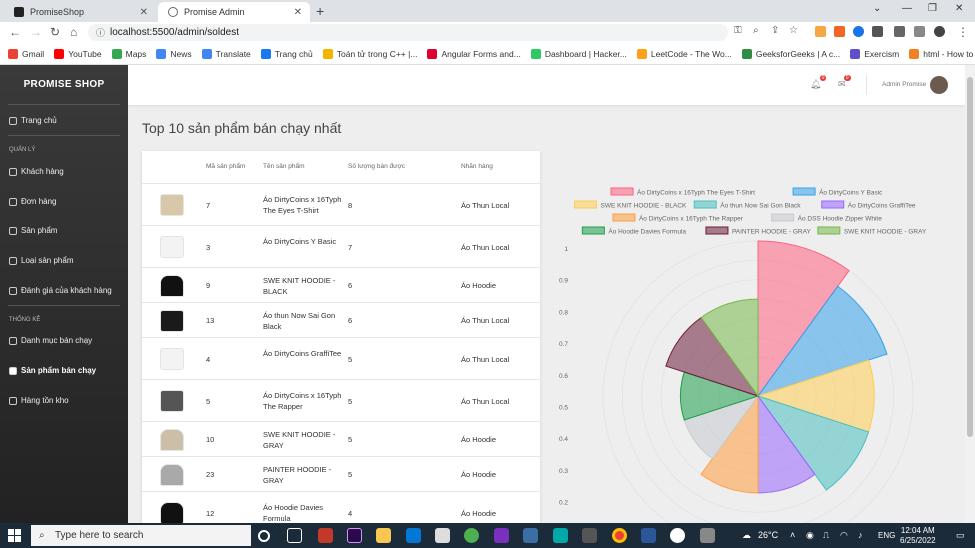  I want to click on back-arrow-icon: ←, so click(15, 32).